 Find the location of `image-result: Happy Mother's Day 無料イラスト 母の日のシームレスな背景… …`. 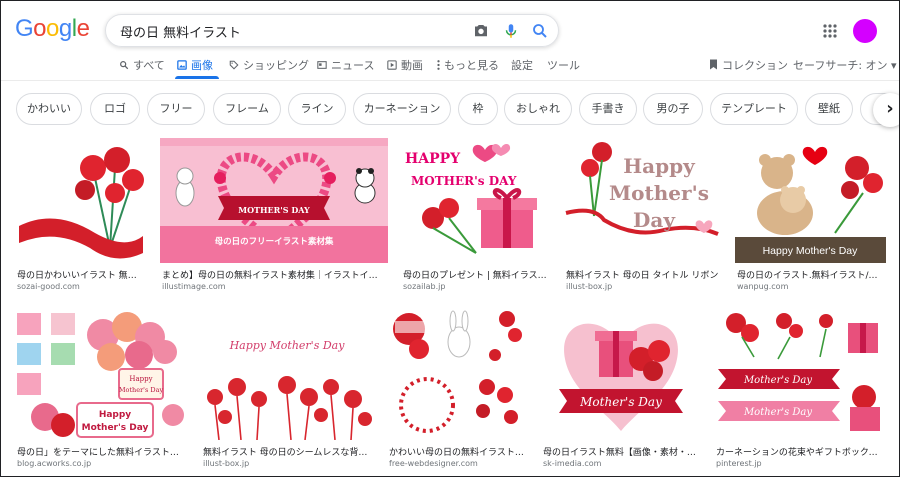

image-result: Happy Mother's Day 無料イラスト 母の日のシームレスな背景… … is located at coordinates (287, 388).